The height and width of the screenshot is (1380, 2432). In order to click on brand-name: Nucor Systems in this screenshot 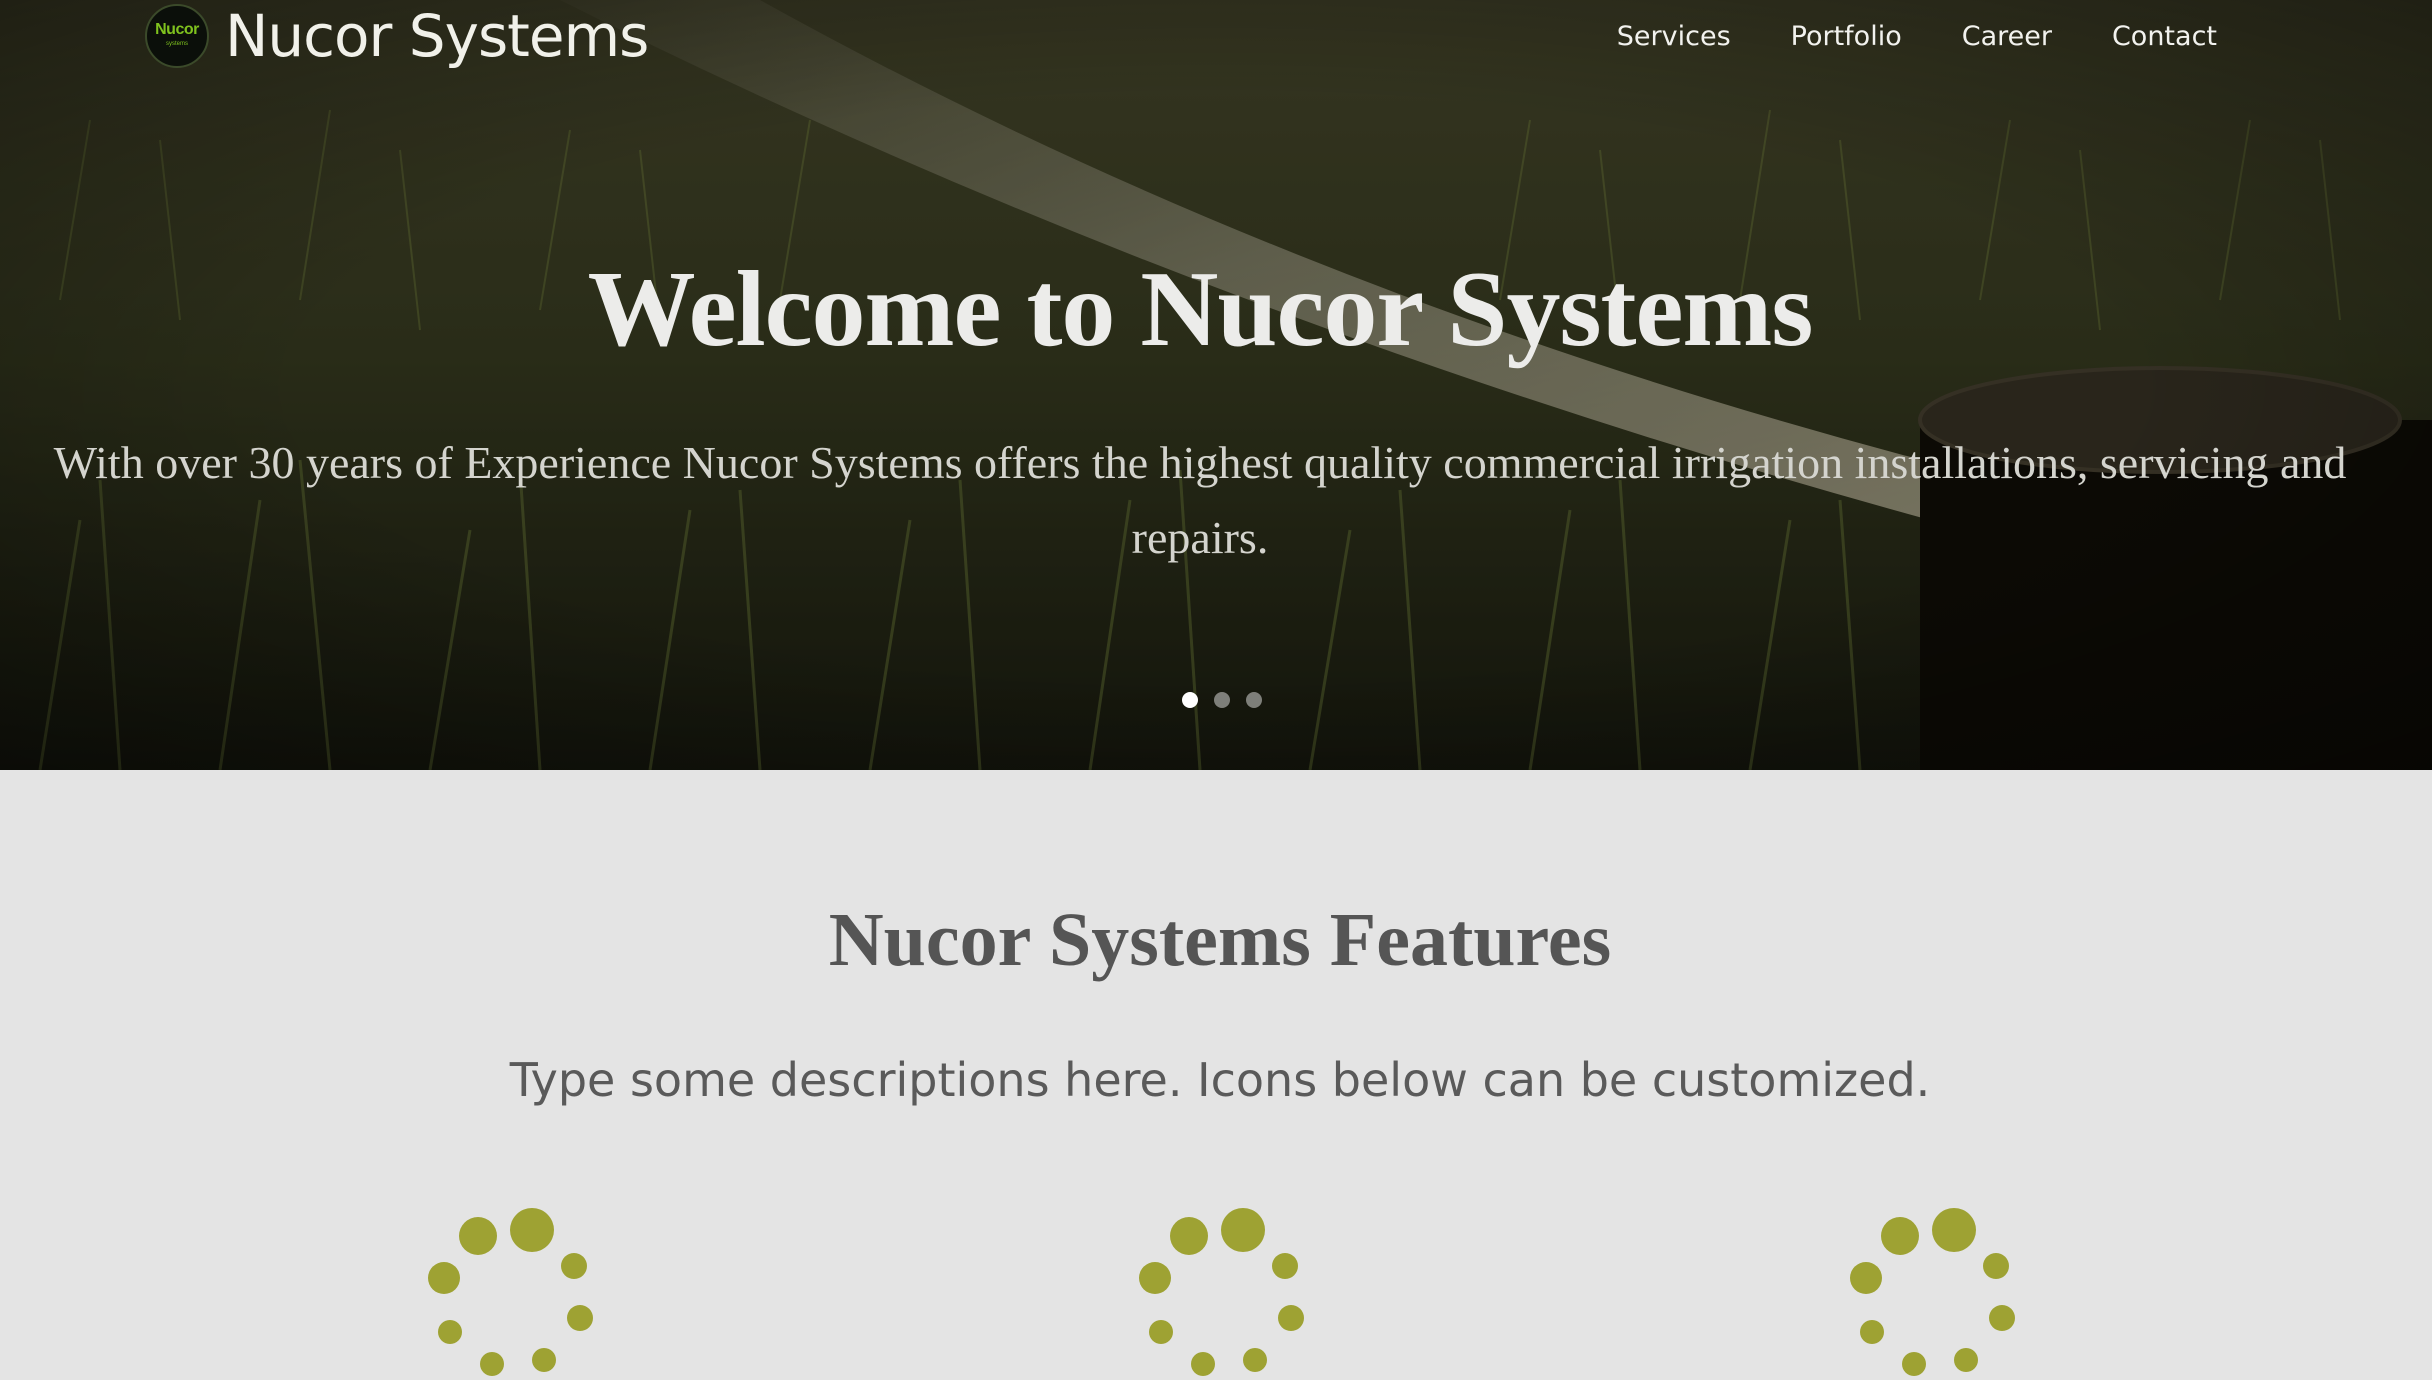, I will do `click(437, 36)`.